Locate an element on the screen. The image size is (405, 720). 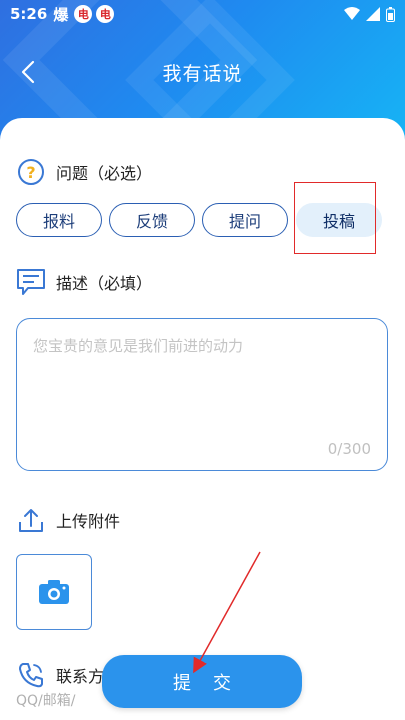
option-label: 反馈 is located at coordinates (151, 221).